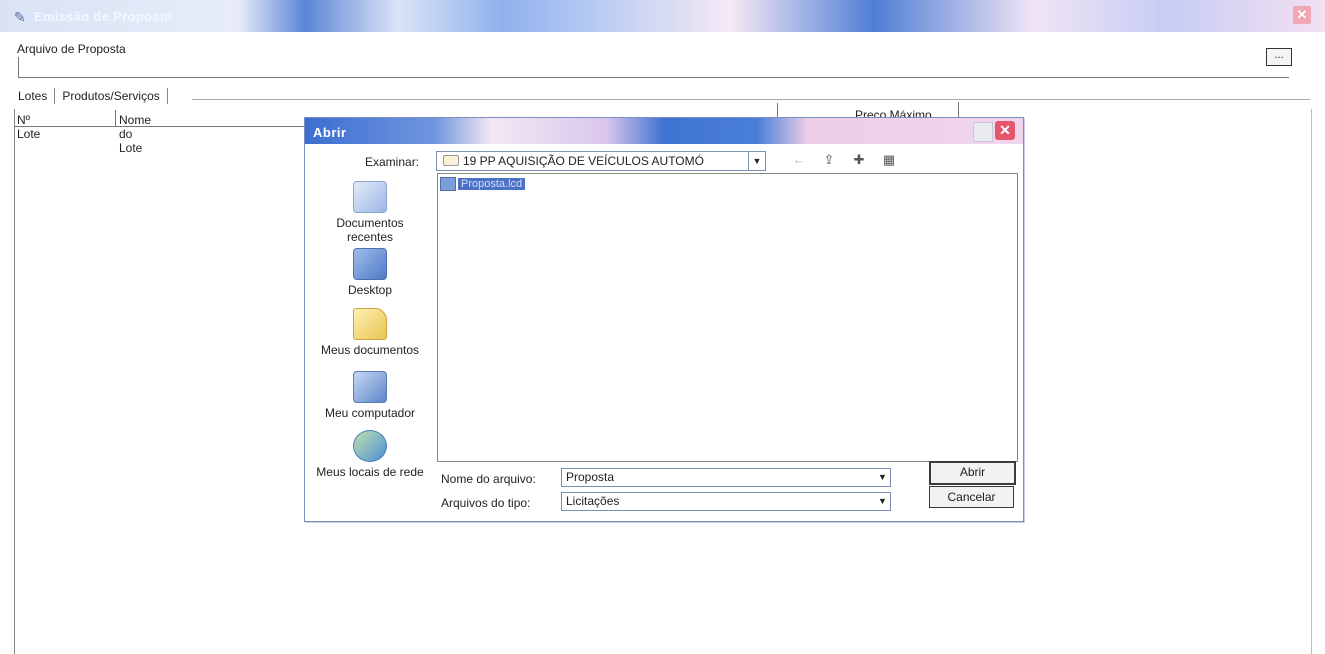  I want to click on tab-bar: Lotes Produtos/Serviços, so click(92, 97).